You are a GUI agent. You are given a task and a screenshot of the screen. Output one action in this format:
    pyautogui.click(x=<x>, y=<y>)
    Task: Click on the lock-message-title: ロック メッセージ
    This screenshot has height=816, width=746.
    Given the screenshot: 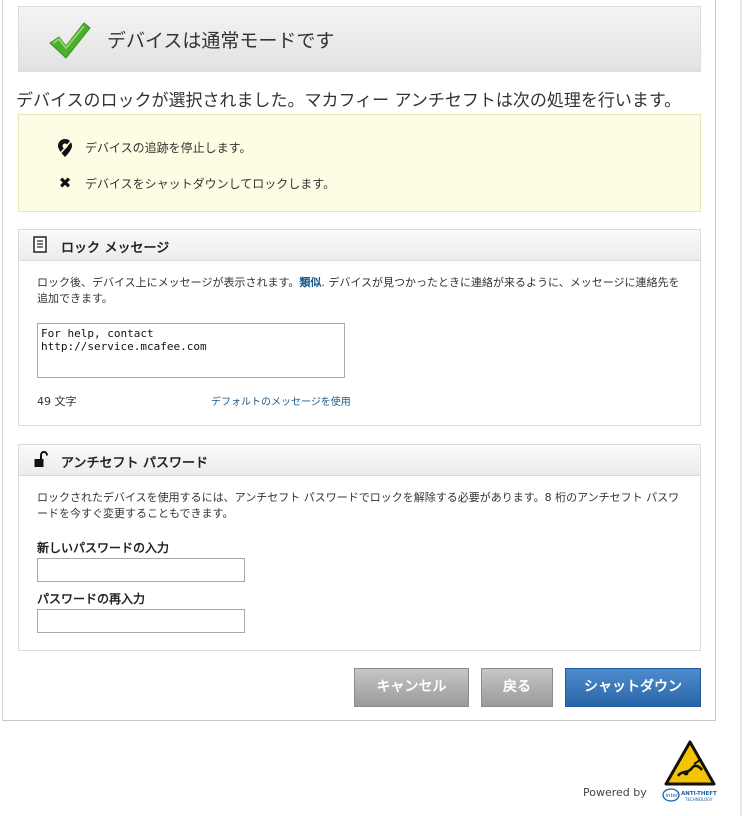 What is the action you would take?
    pyautogui.click(x=115, y=248)
    